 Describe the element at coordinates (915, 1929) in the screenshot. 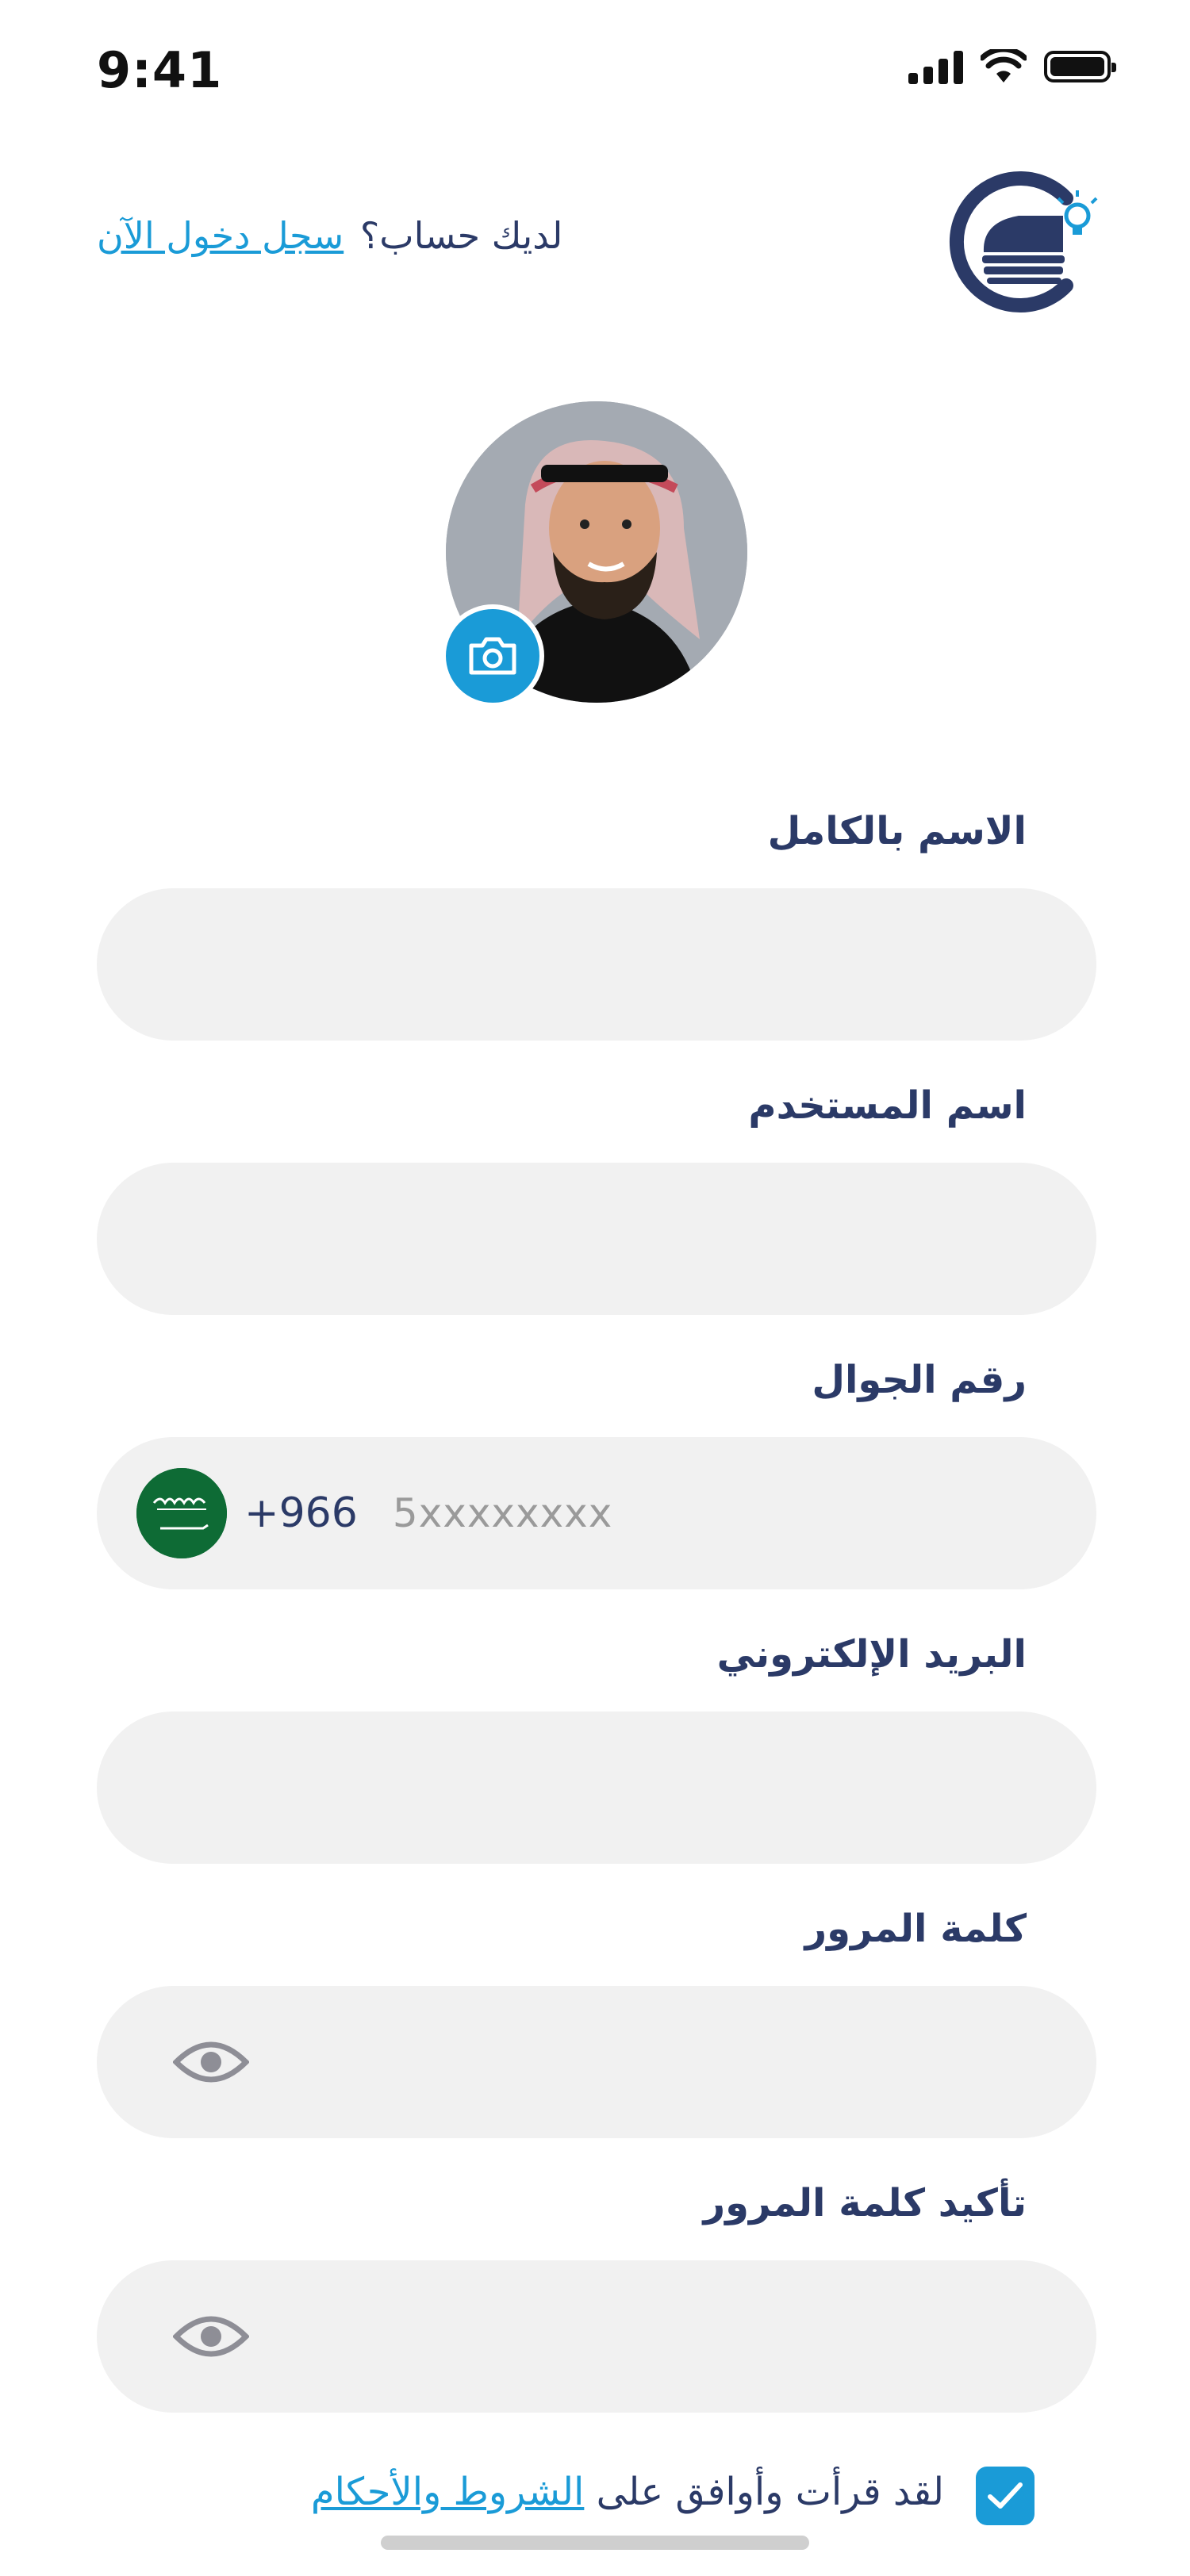

I see `password-label: كلمة المرور` at that location.